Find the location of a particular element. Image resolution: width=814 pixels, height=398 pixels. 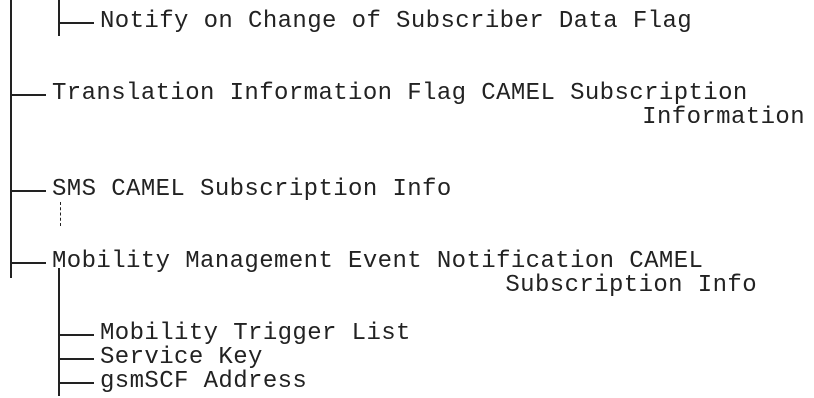

tree-node-mobility-management-cont: Subscription Info is located at coordinates (631, 285).